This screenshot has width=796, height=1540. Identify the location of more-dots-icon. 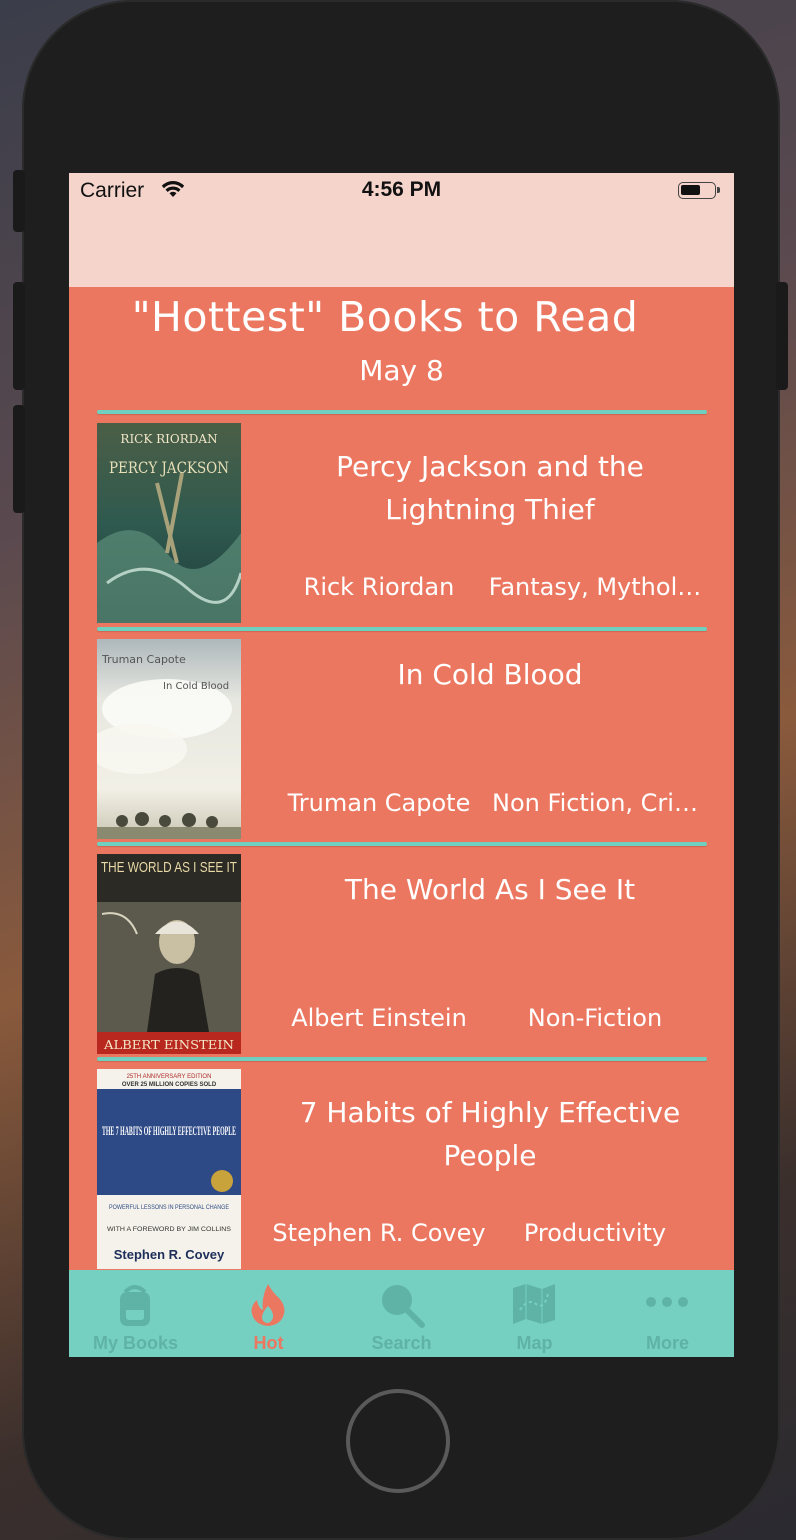
(667, 1302).